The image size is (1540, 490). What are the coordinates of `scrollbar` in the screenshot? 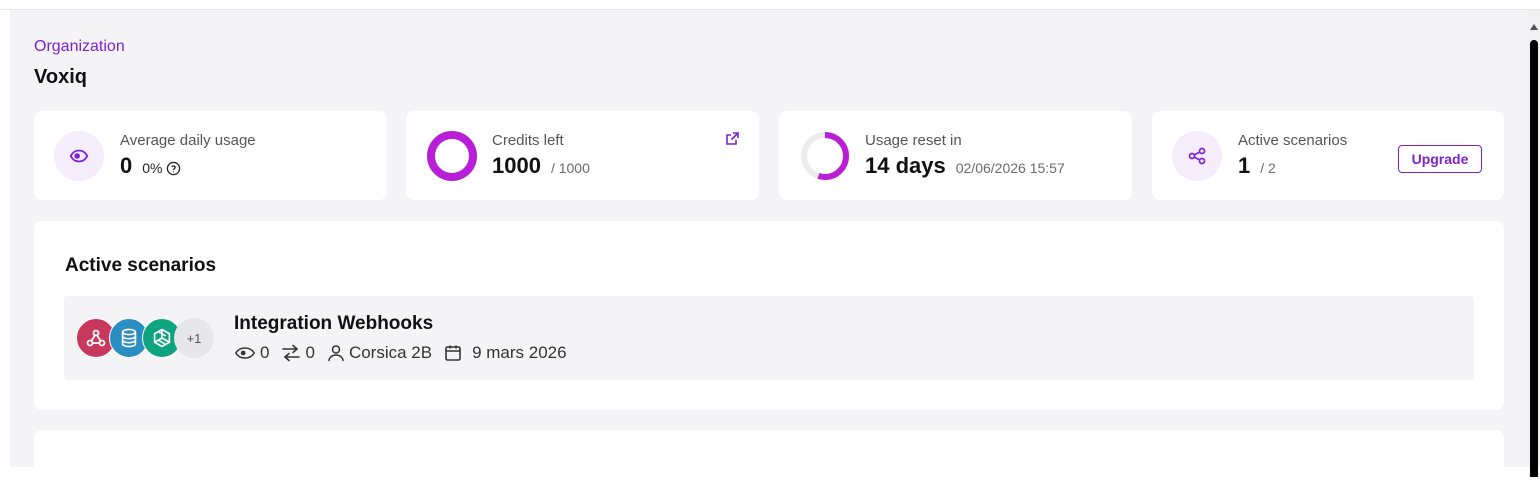 It's located at (1534, 243).